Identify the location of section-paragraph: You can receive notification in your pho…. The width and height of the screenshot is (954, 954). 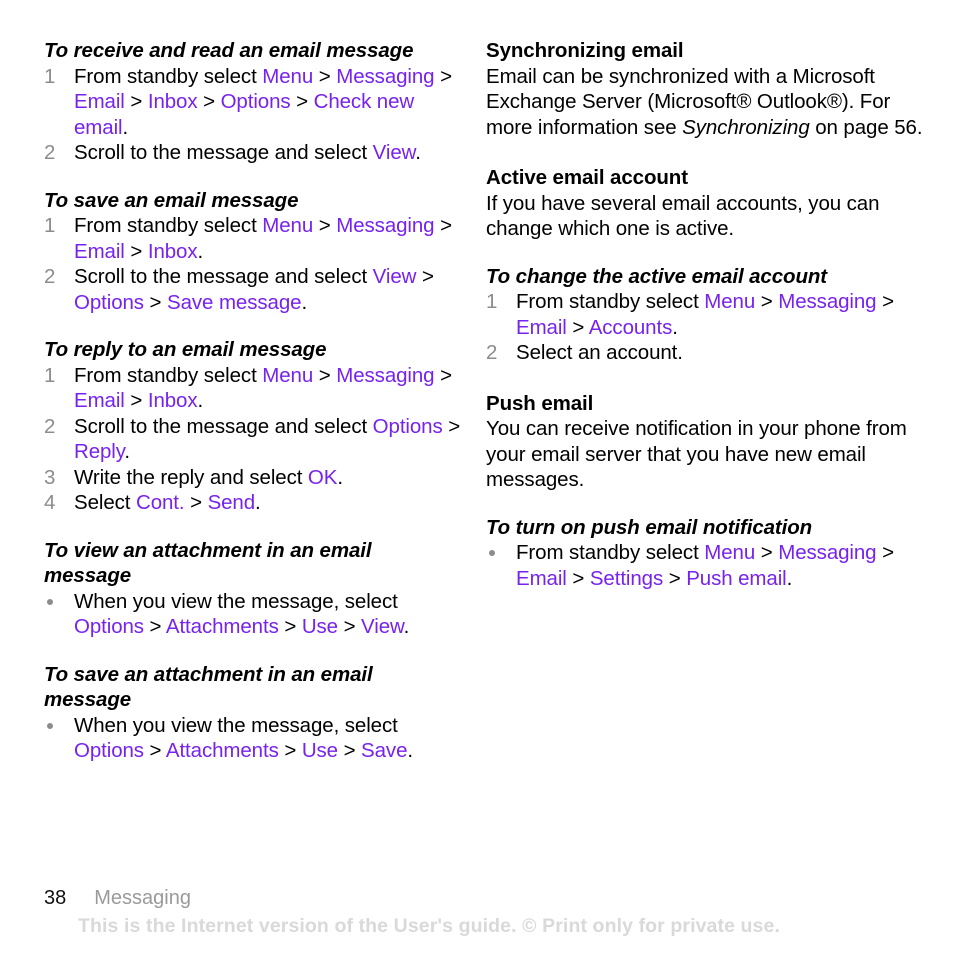
(708, 454).